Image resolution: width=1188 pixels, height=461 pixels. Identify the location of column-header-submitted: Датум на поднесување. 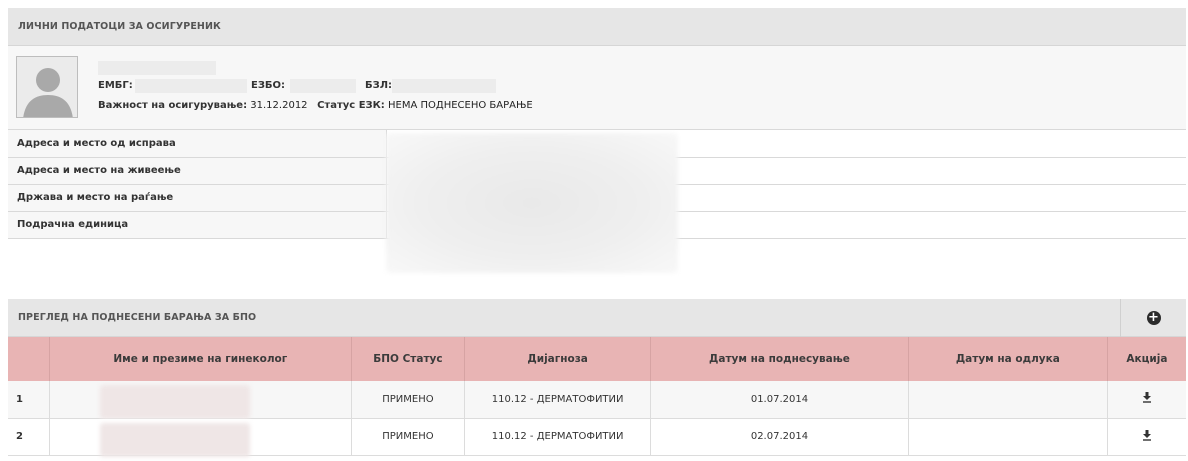
(779, 359).